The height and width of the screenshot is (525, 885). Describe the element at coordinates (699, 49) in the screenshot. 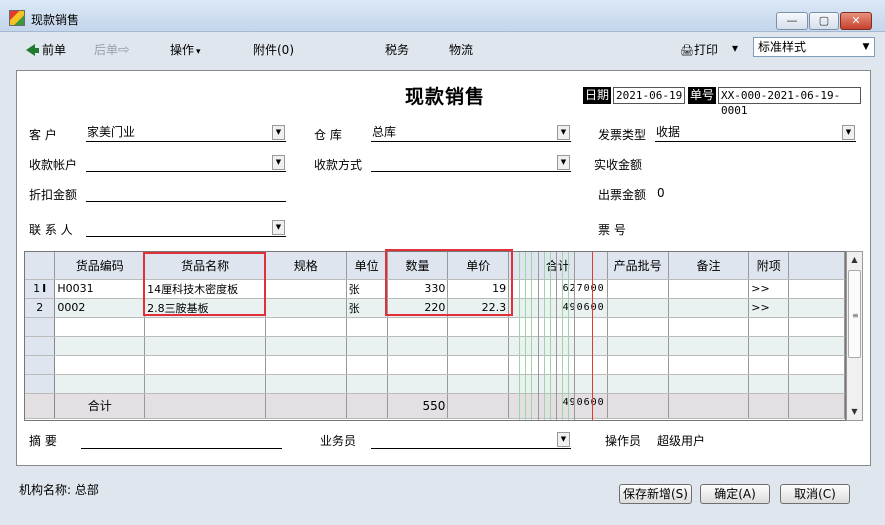

I see `print-button: 🖨打印` at that location.